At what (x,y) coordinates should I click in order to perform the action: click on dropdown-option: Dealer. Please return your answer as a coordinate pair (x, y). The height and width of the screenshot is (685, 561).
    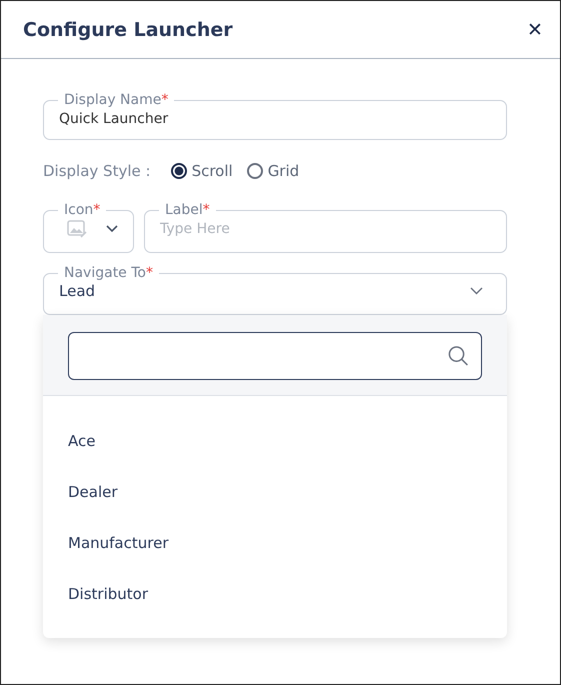
    Looking at the image, I should click on (275, 499).